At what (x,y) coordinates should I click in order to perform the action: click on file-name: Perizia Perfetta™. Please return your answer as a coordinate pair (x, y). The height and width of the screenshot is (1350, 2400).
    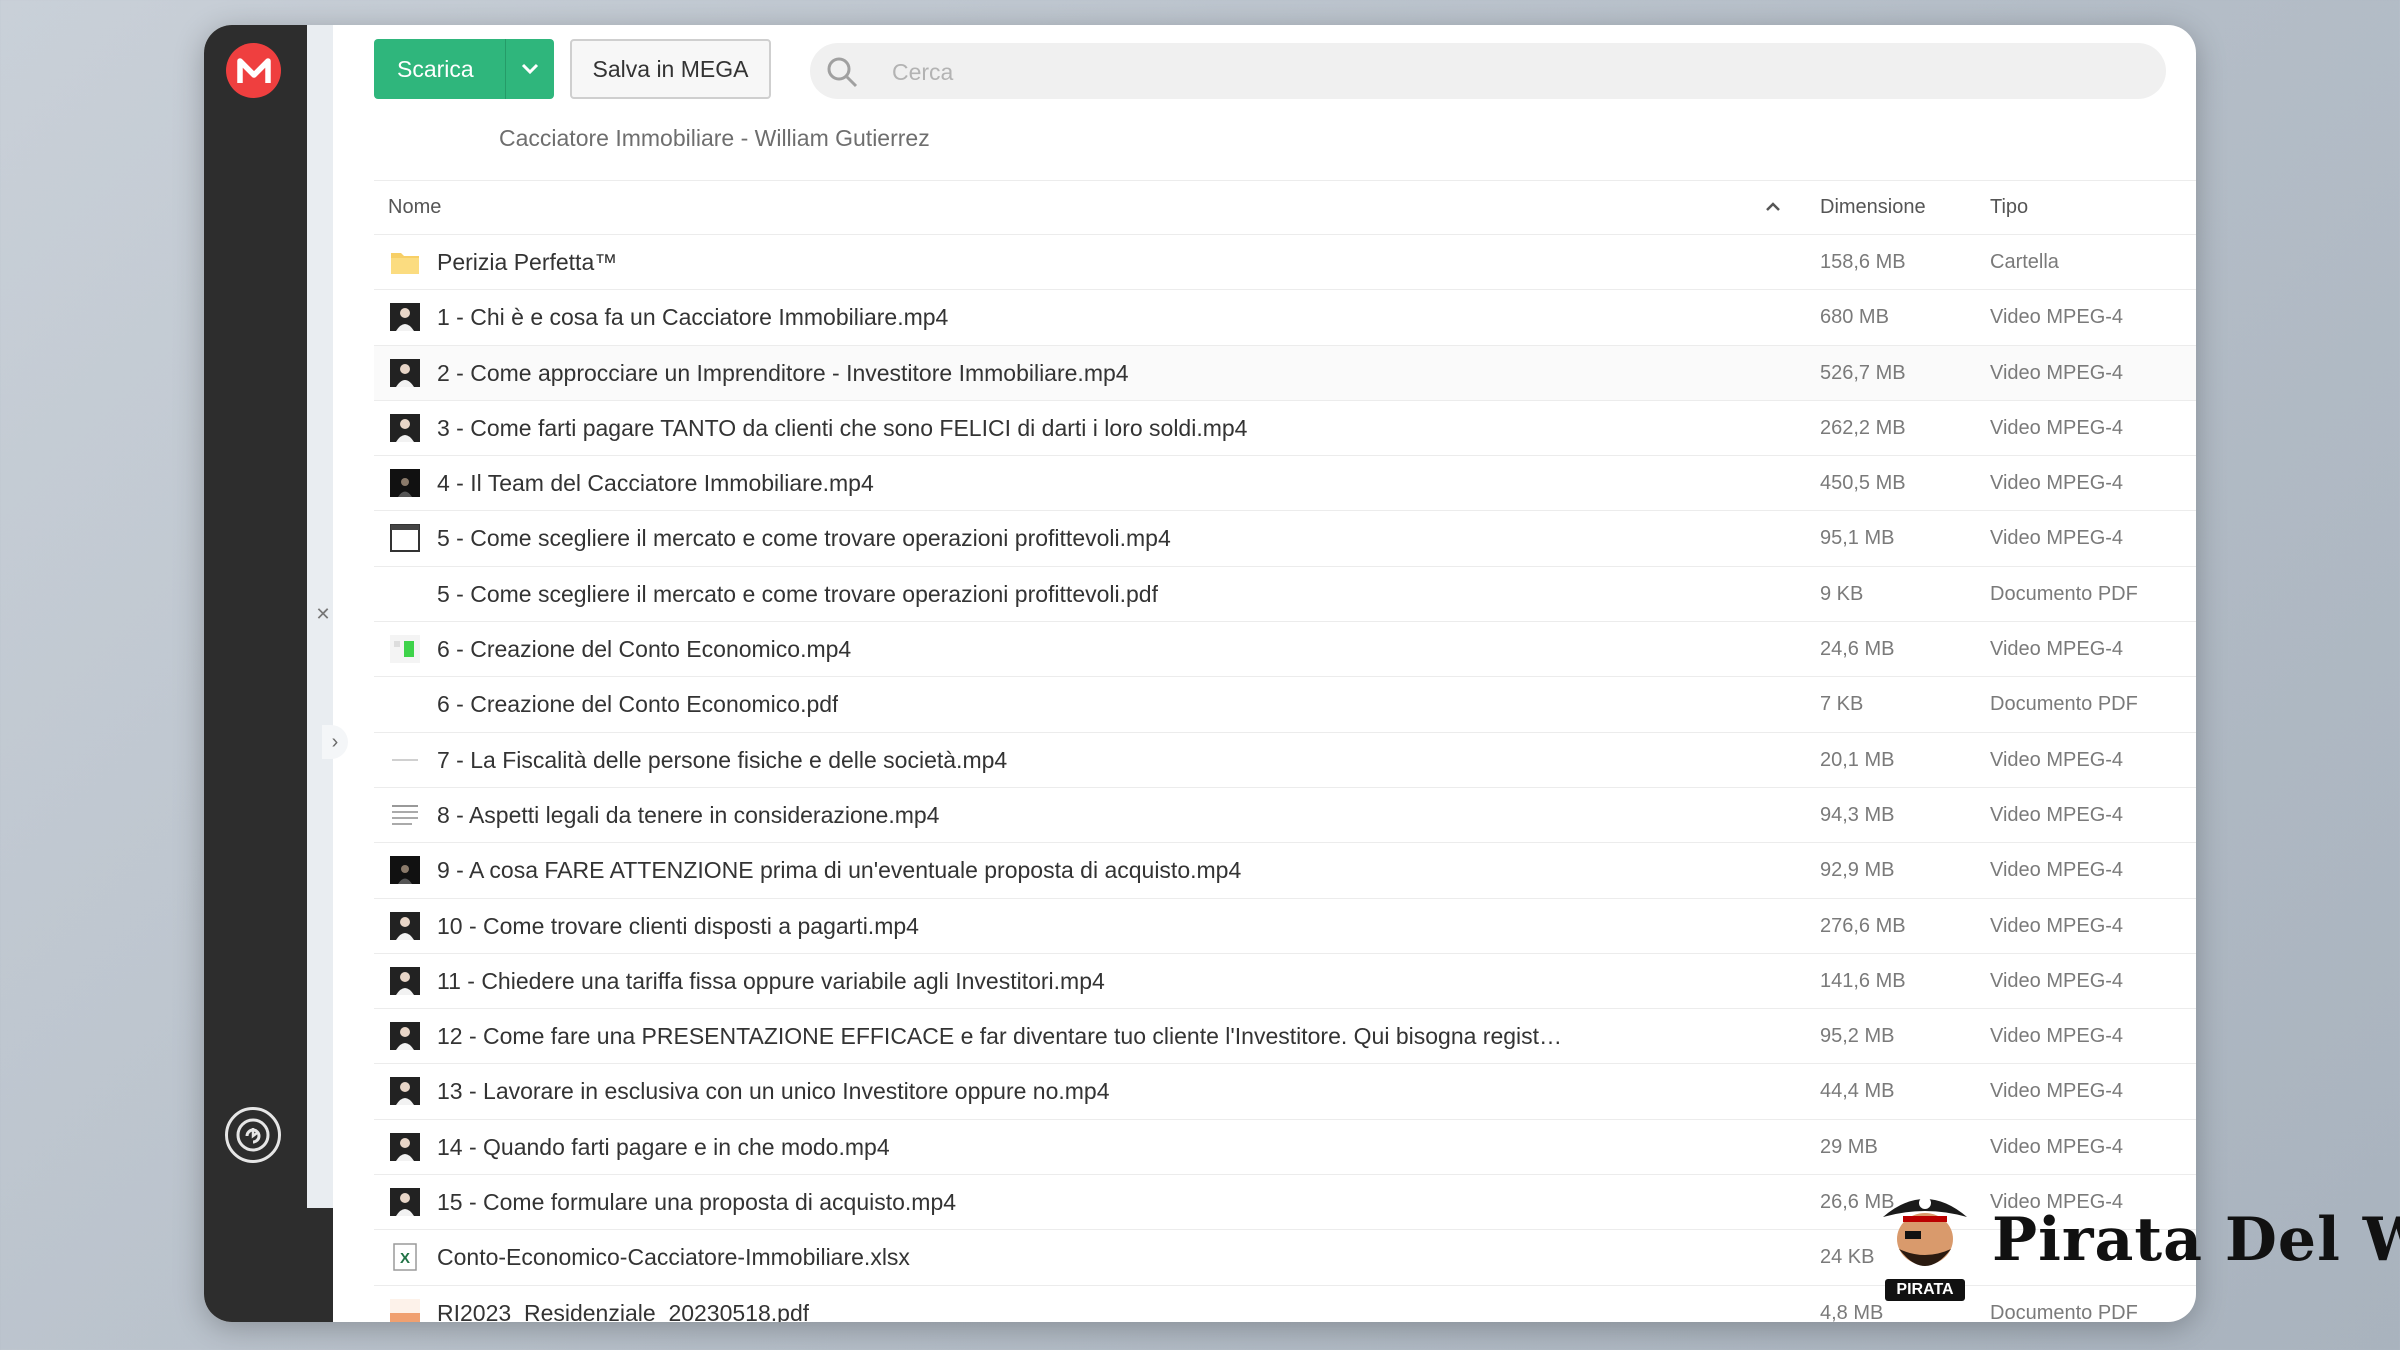
    Looking at the image, I should click on (527, 262).